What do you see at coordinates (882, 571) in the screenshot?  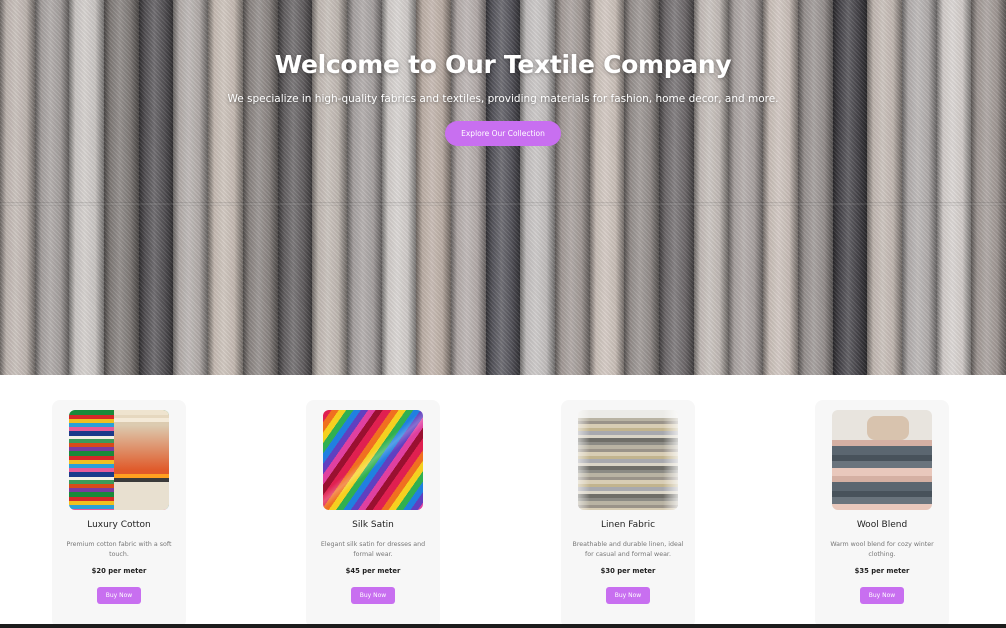 I see `product-price: $35 per meter` at bounding box center [882, 571].